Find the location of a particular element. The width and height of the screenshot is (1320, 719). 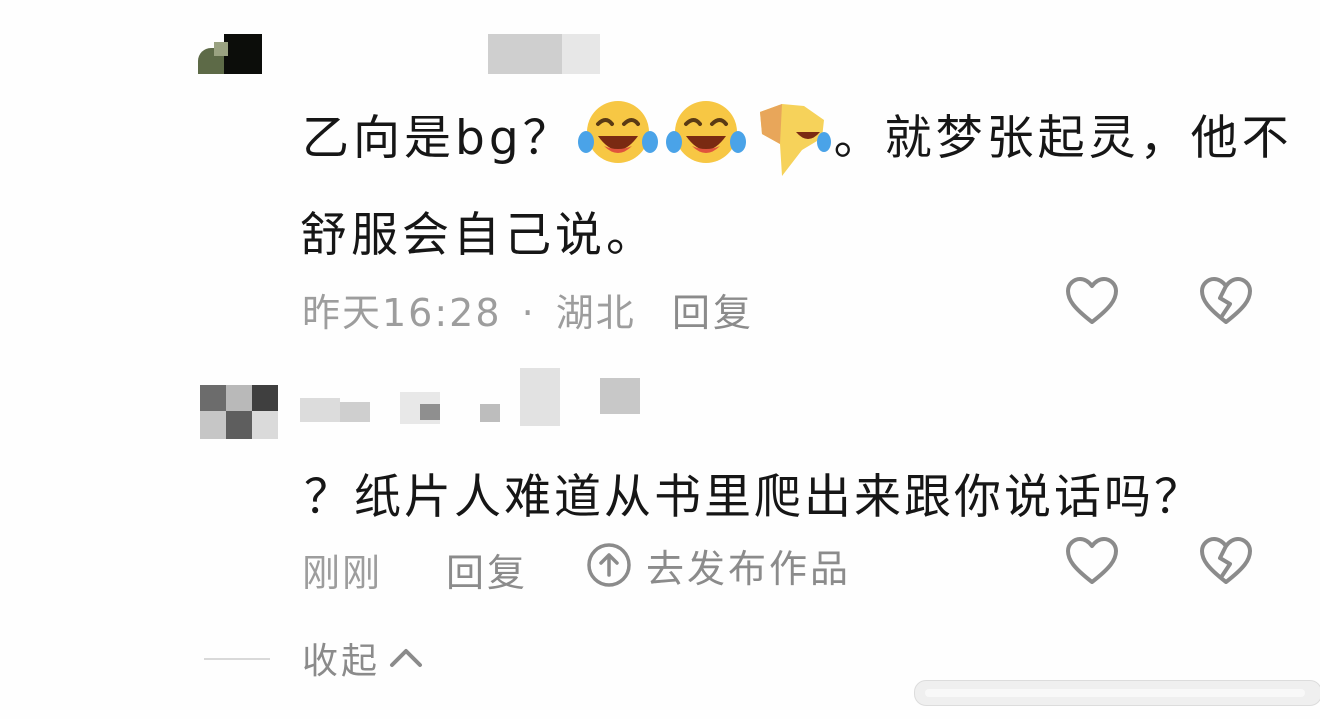

collapse-label: 收起 is located at coordinates (341, 661).